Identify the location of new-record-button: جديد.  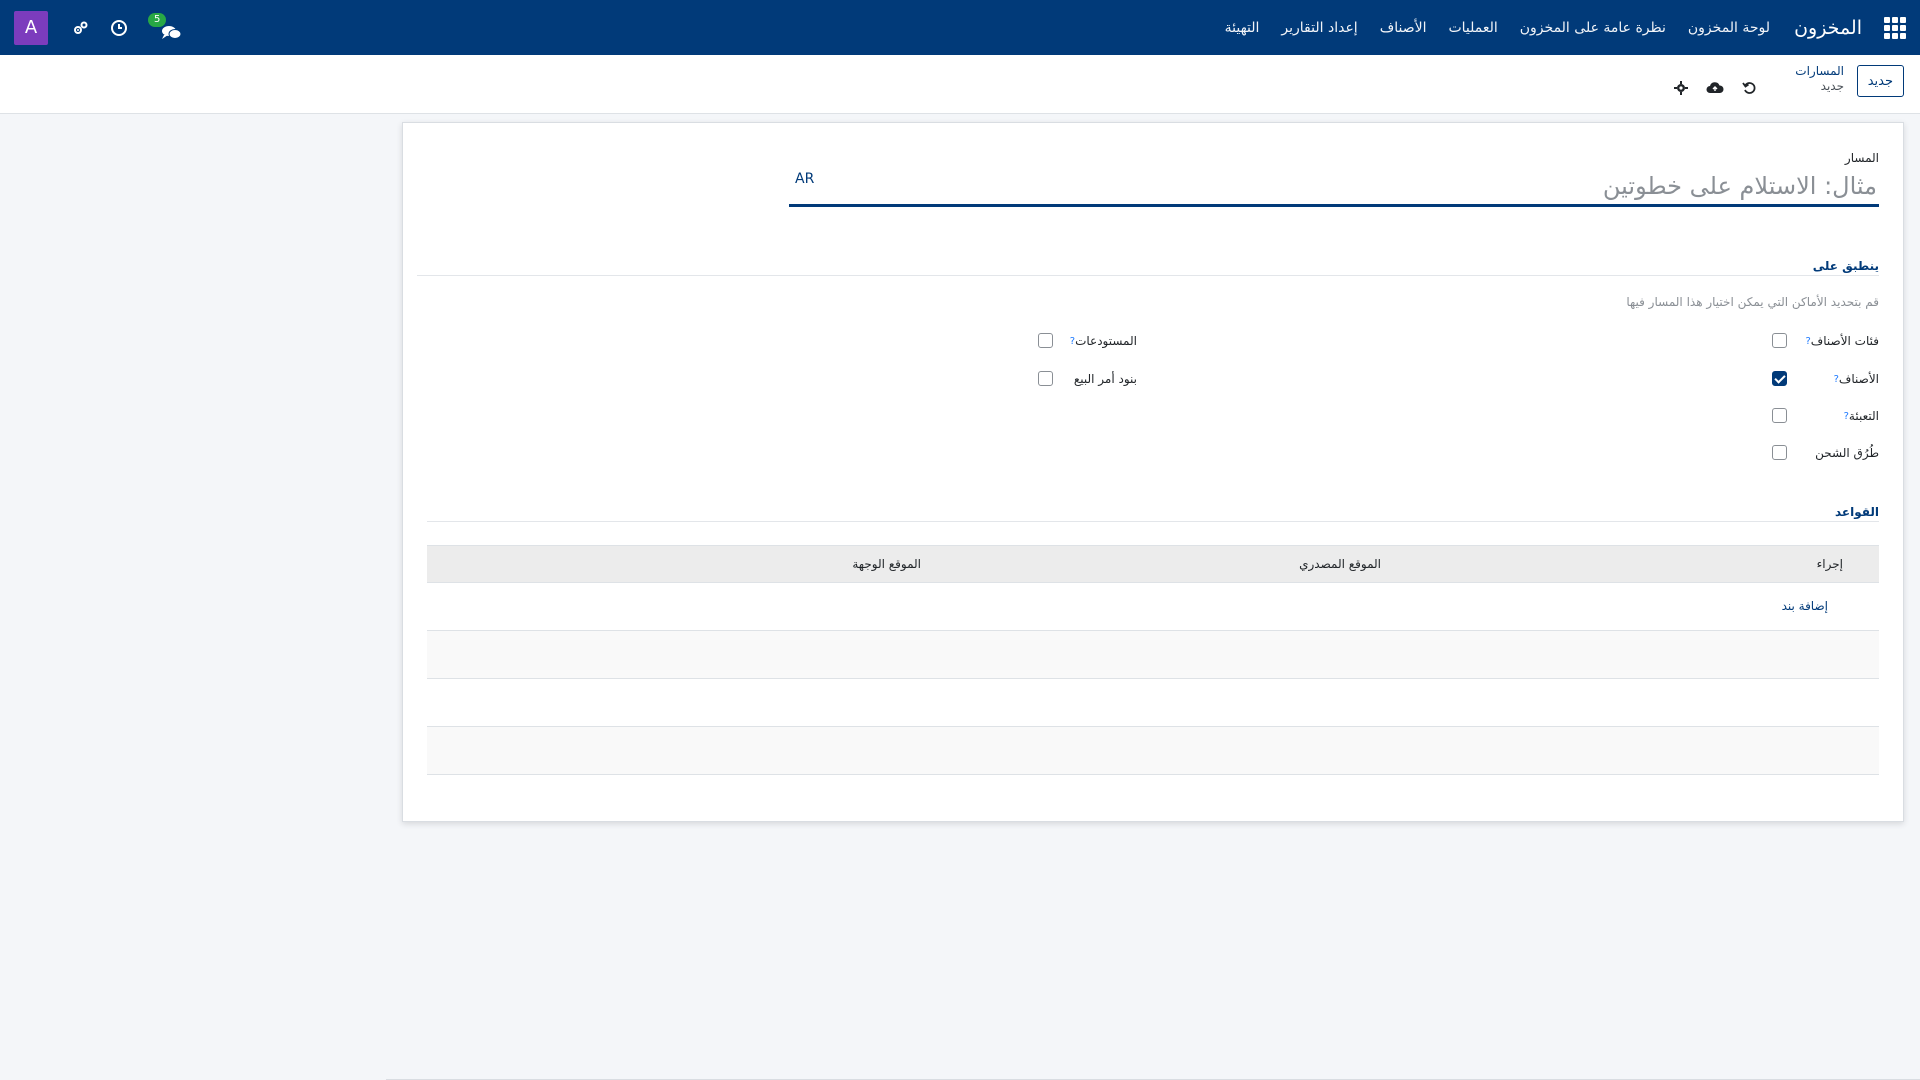
(1880, 81).